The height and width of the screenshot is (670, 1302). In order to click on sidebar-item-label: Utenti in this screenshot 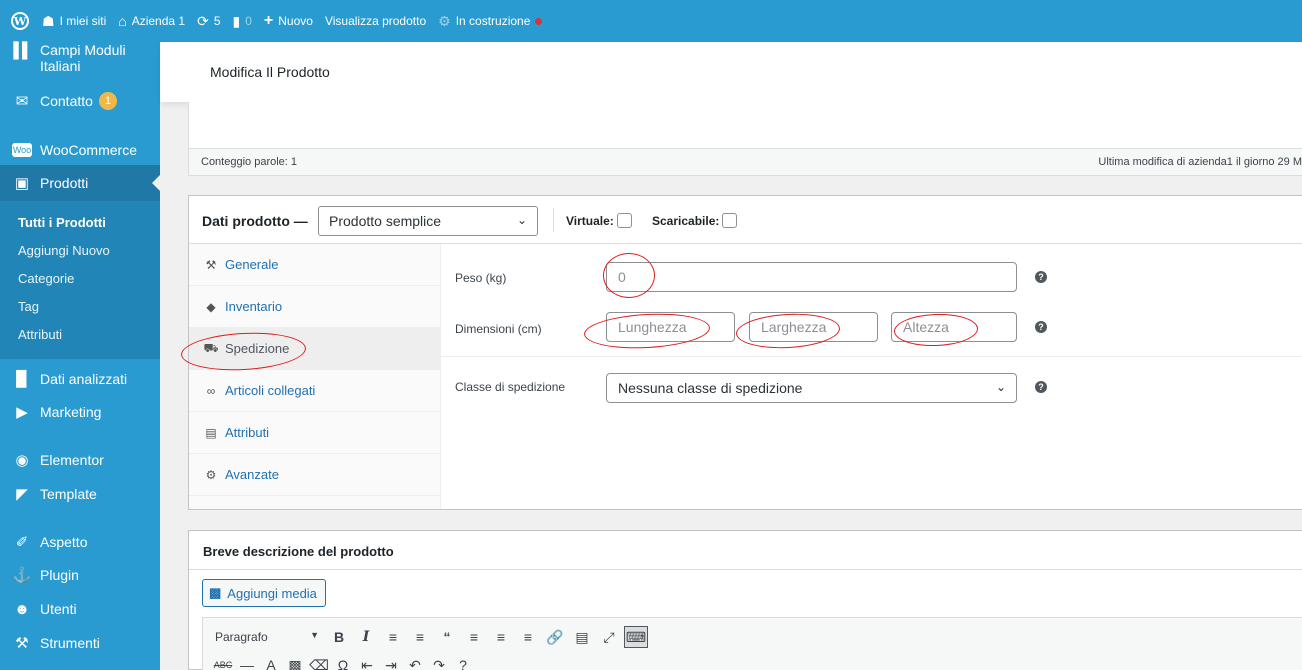, I will do `click(58, 609)`.